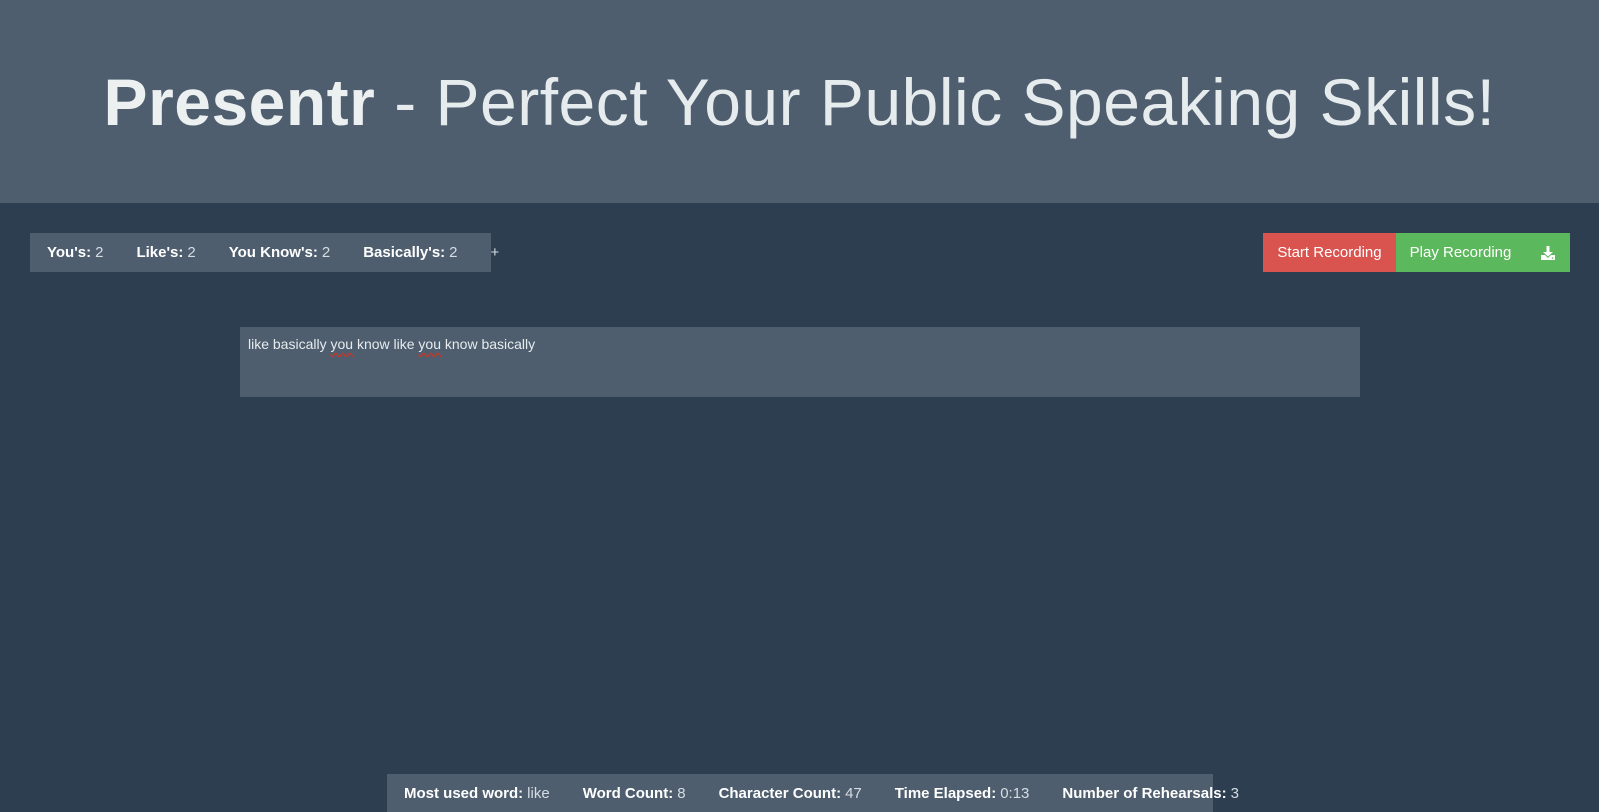 This screenshot has height=812, width=1599. Describe the element at coordinates (386, 344) in the screenshot. I see `transcript-text: know like` at that location.